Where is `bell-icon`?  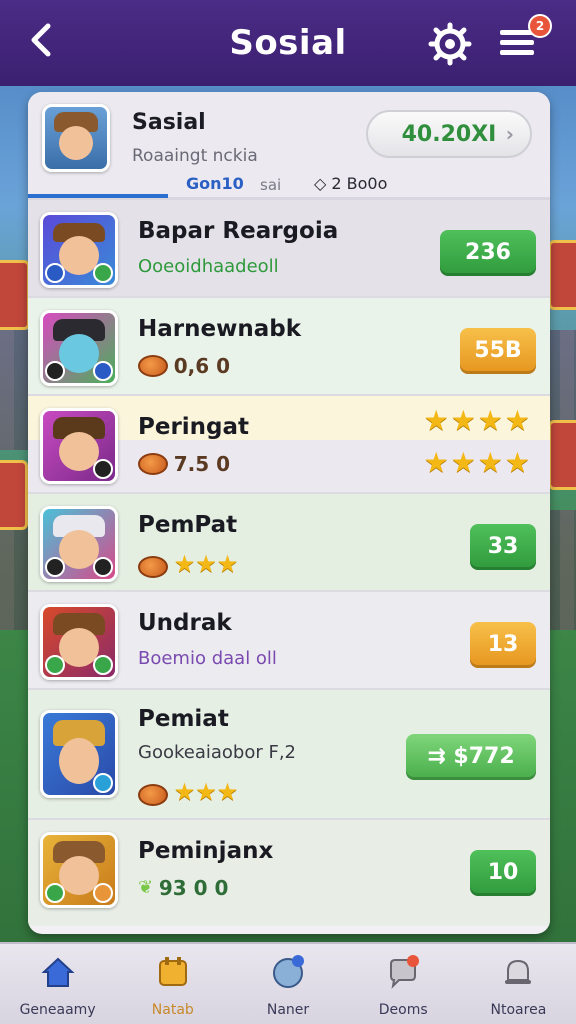 bell-icon is located at coordinates (518, 971).